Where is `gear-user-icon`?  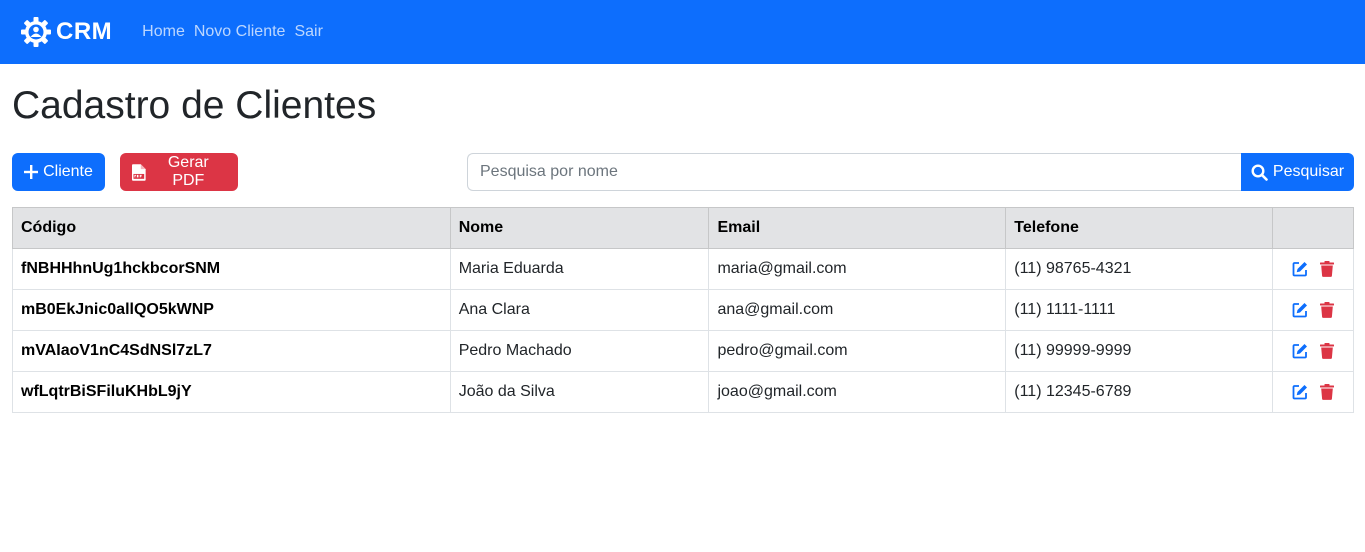
gear-user-icon is located at coordinates (36, 32).